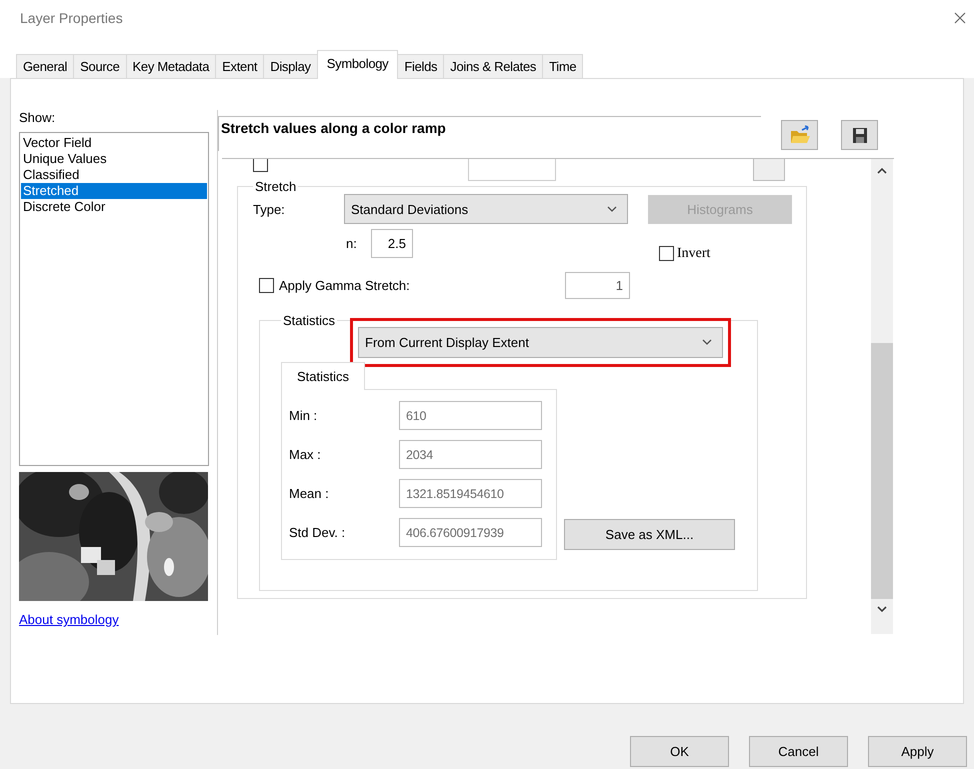  Describe the element at coordinates (882, 609) in the screenshot. I see `scroll-down-icon` at that location.